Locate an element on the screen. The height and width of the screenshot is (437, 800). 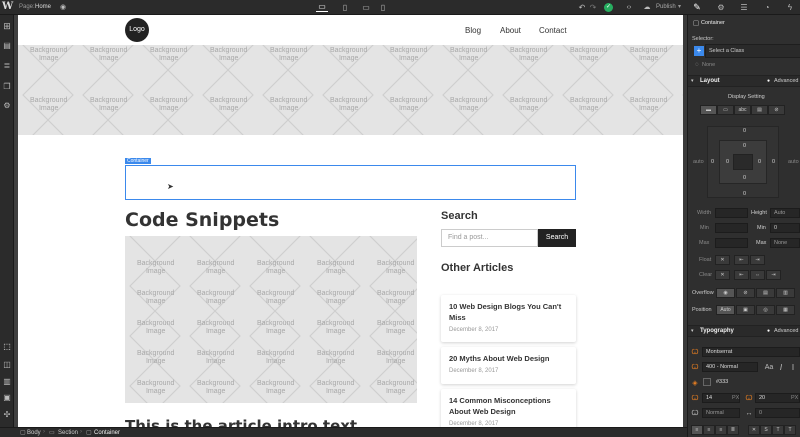
padding-right-value: 0 is located at coordinates (759, 162).